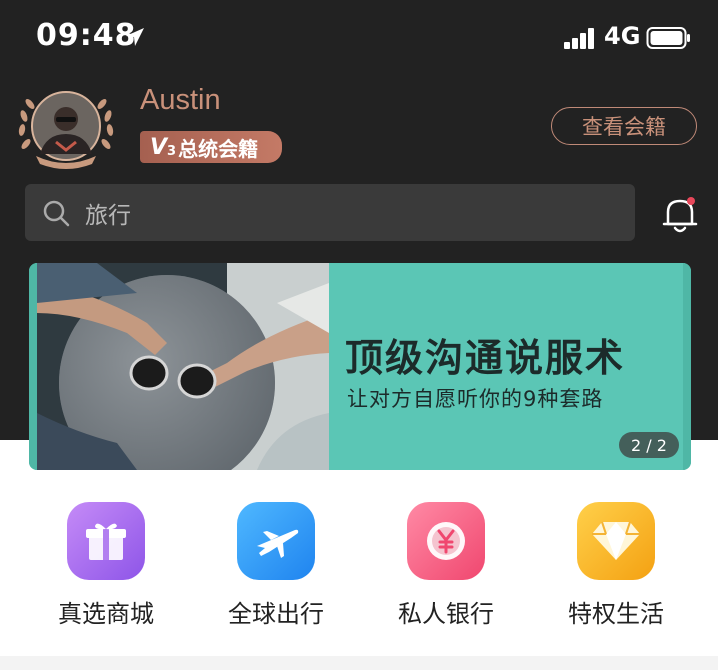 The width and height of the screenshot is (718, 670). I want to click on signal-icon, so click(579, 38).